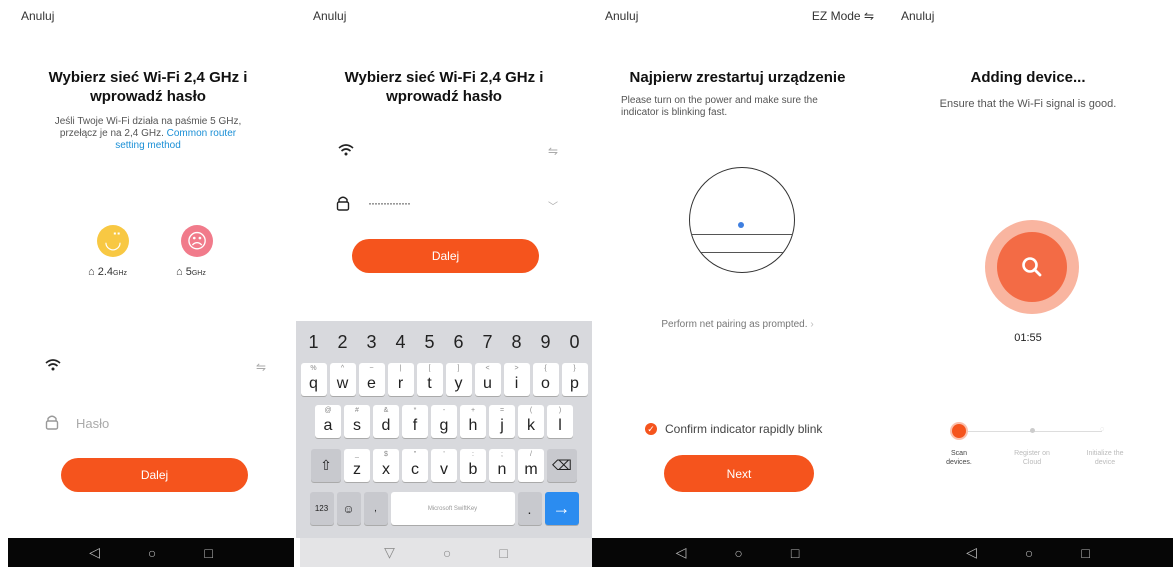 The width and height of the screenshot is (1173, 567). Describe the element at coordinates (348, 508) in the screenshot. I see `emoji-key: ☺` at that location.